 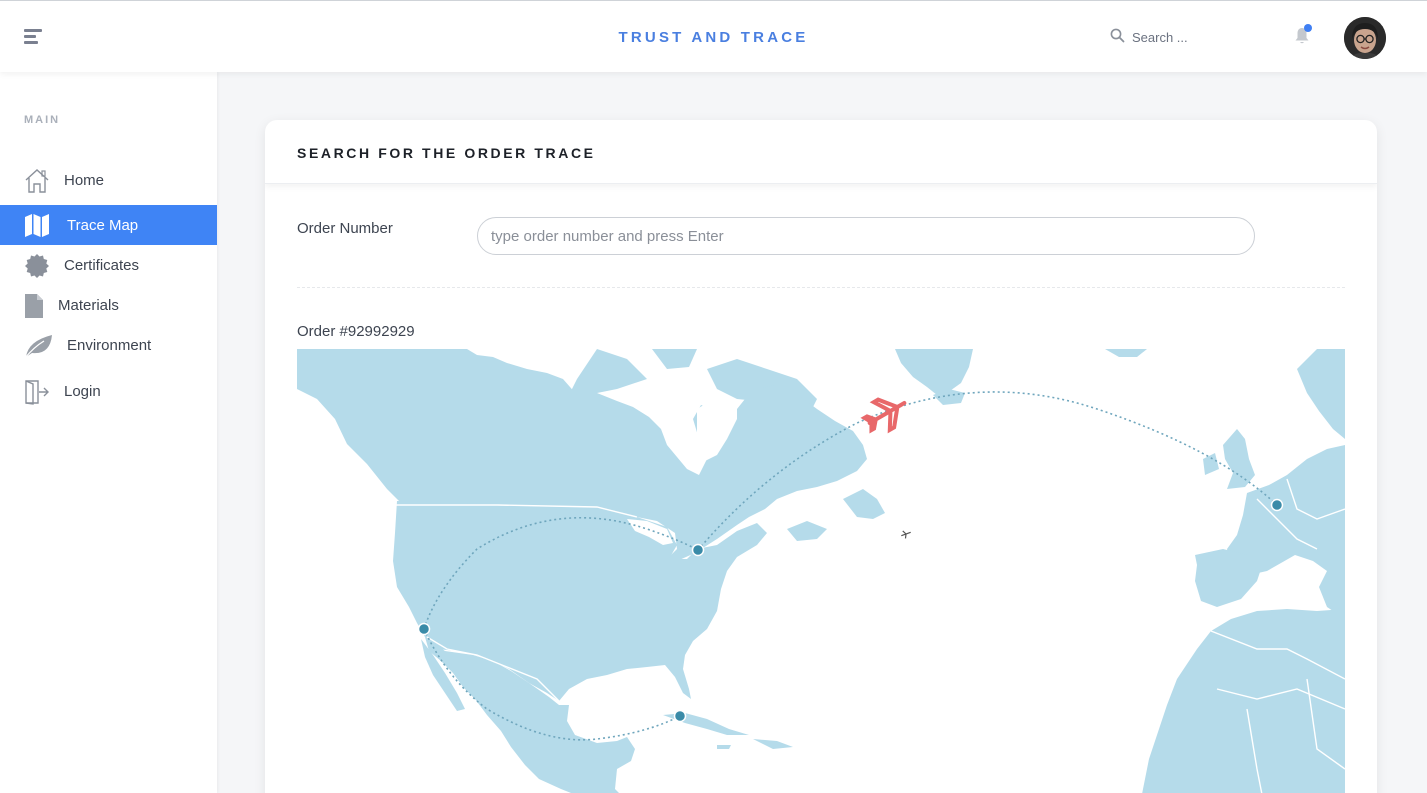 I want to click on order-number-label: Order Number, so click(x=345, y=228).